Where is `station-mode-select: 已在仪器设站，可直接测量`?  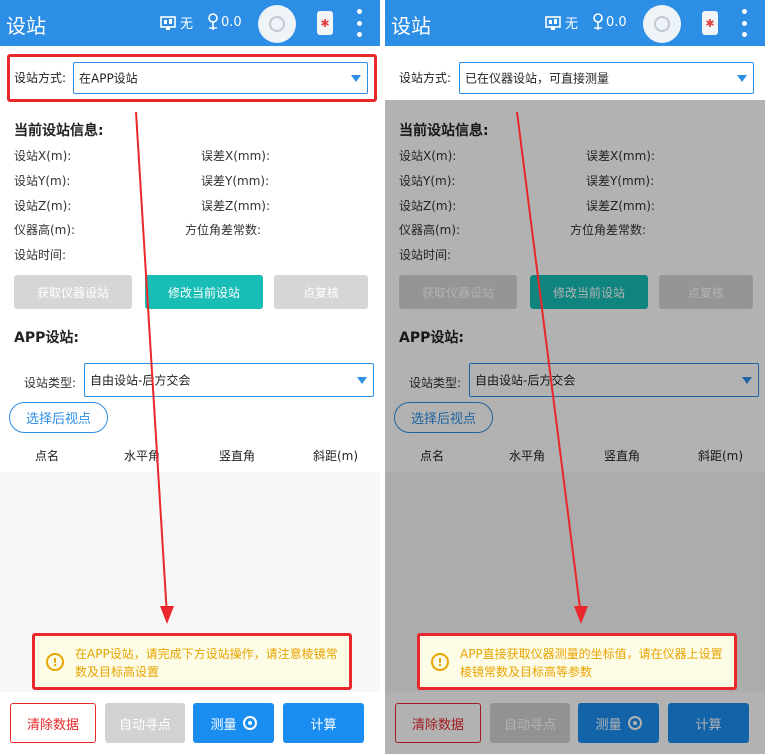
station-mode-select: 已在仪器设站，可直接测量 is located at coordinates (606, 78).